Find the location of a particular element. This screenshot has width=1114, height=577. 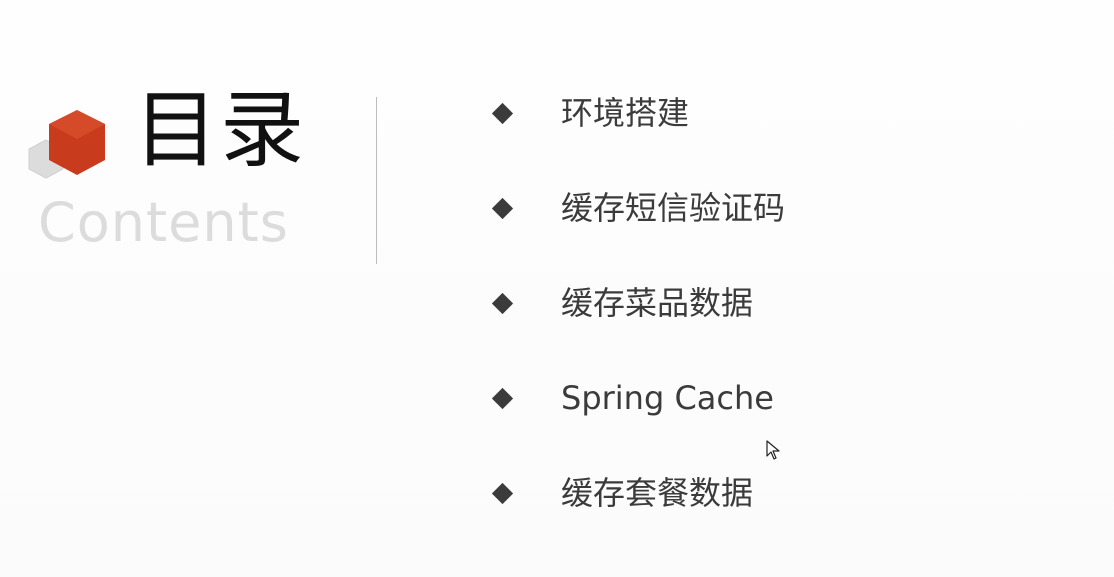

contents-item-label: 环境搭建 is located at coordinates (625, 113).